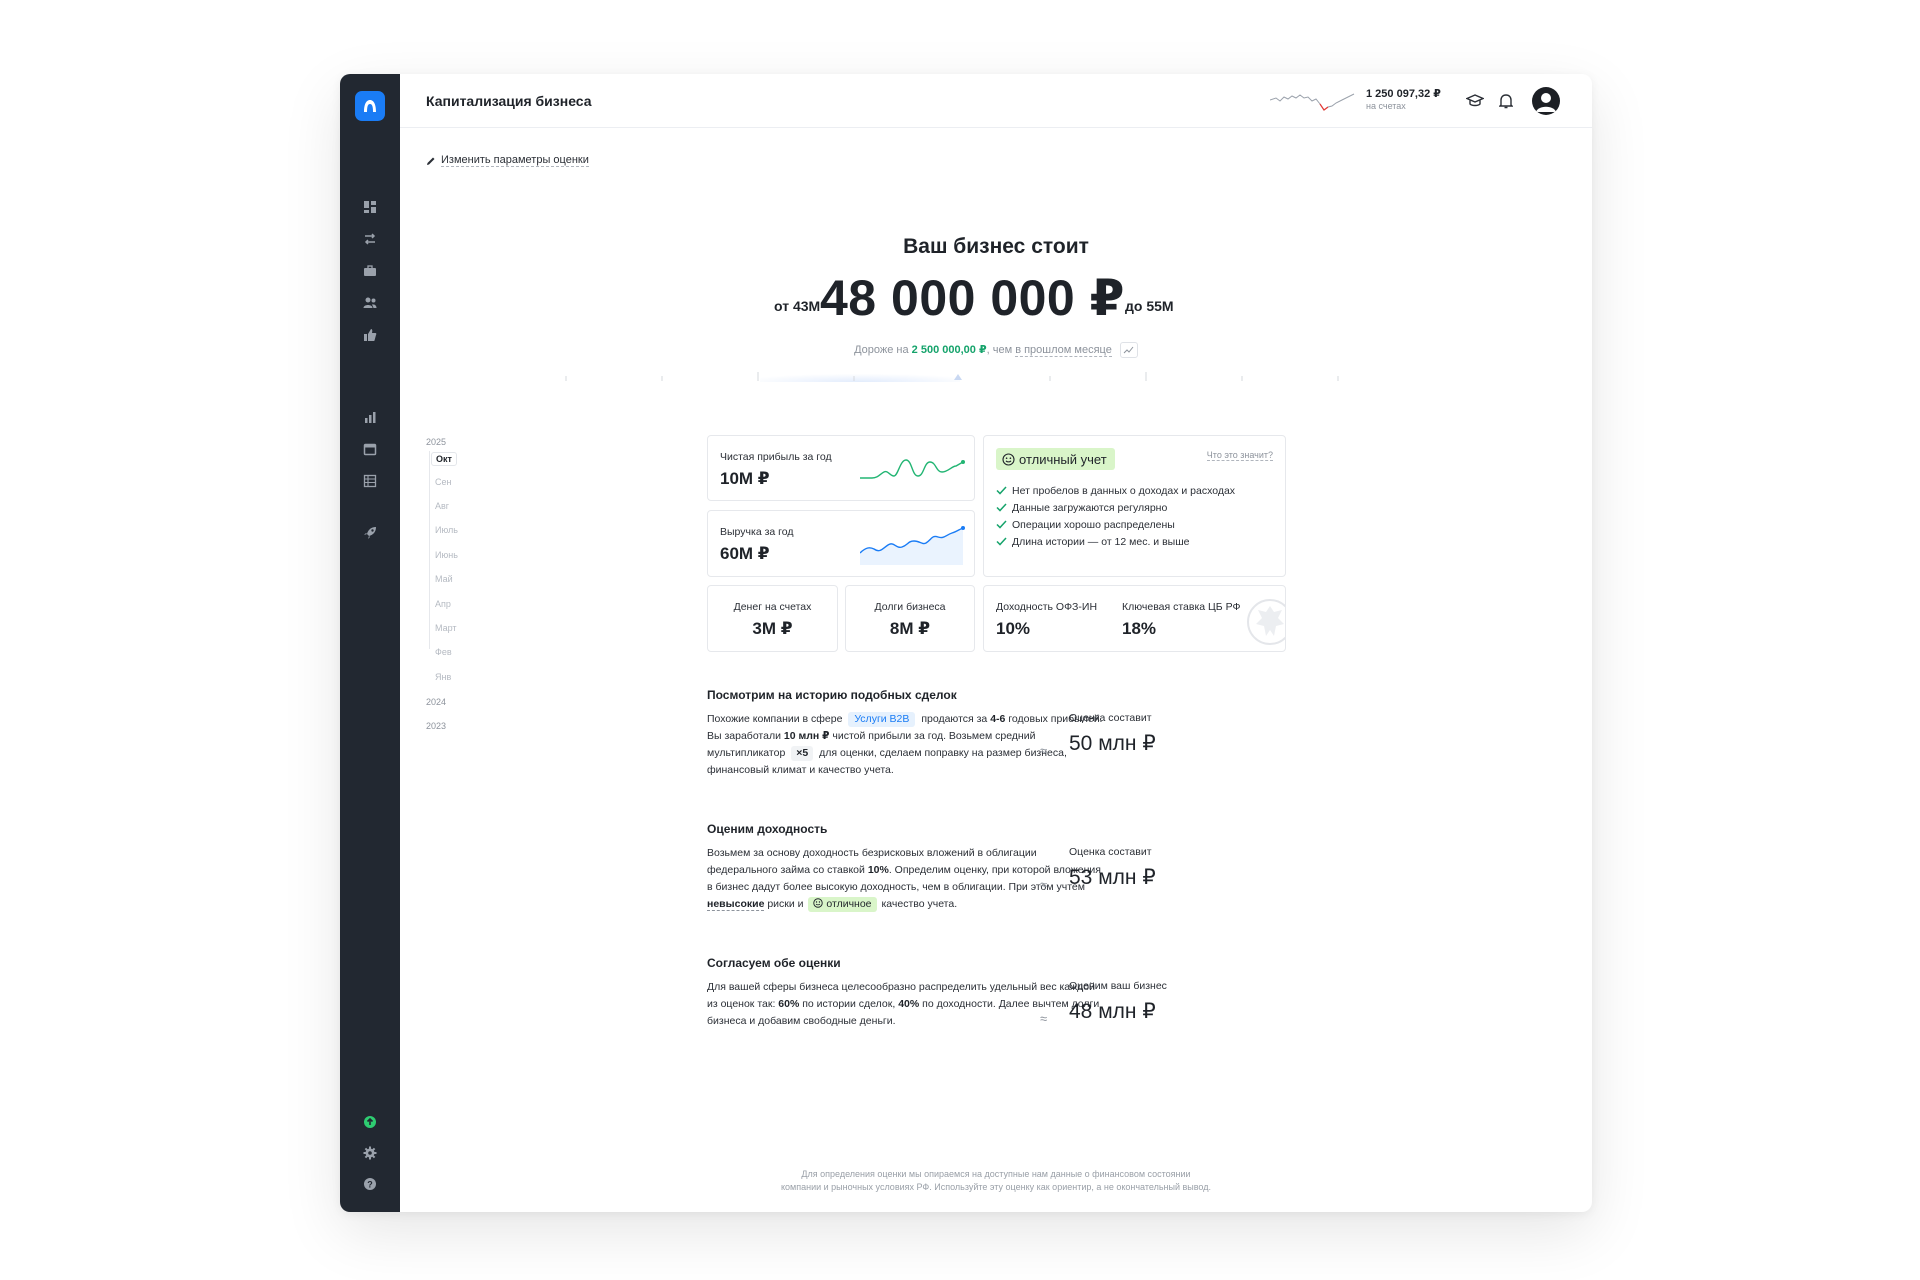  I want to click on net-profit-value: 10М ₽, so click(745, 478).